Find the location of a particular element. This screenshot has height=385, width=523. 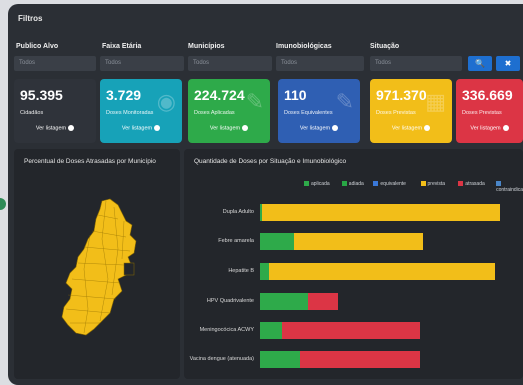

filter-label-municipios: Municípios is located at coordinates (206, 46).